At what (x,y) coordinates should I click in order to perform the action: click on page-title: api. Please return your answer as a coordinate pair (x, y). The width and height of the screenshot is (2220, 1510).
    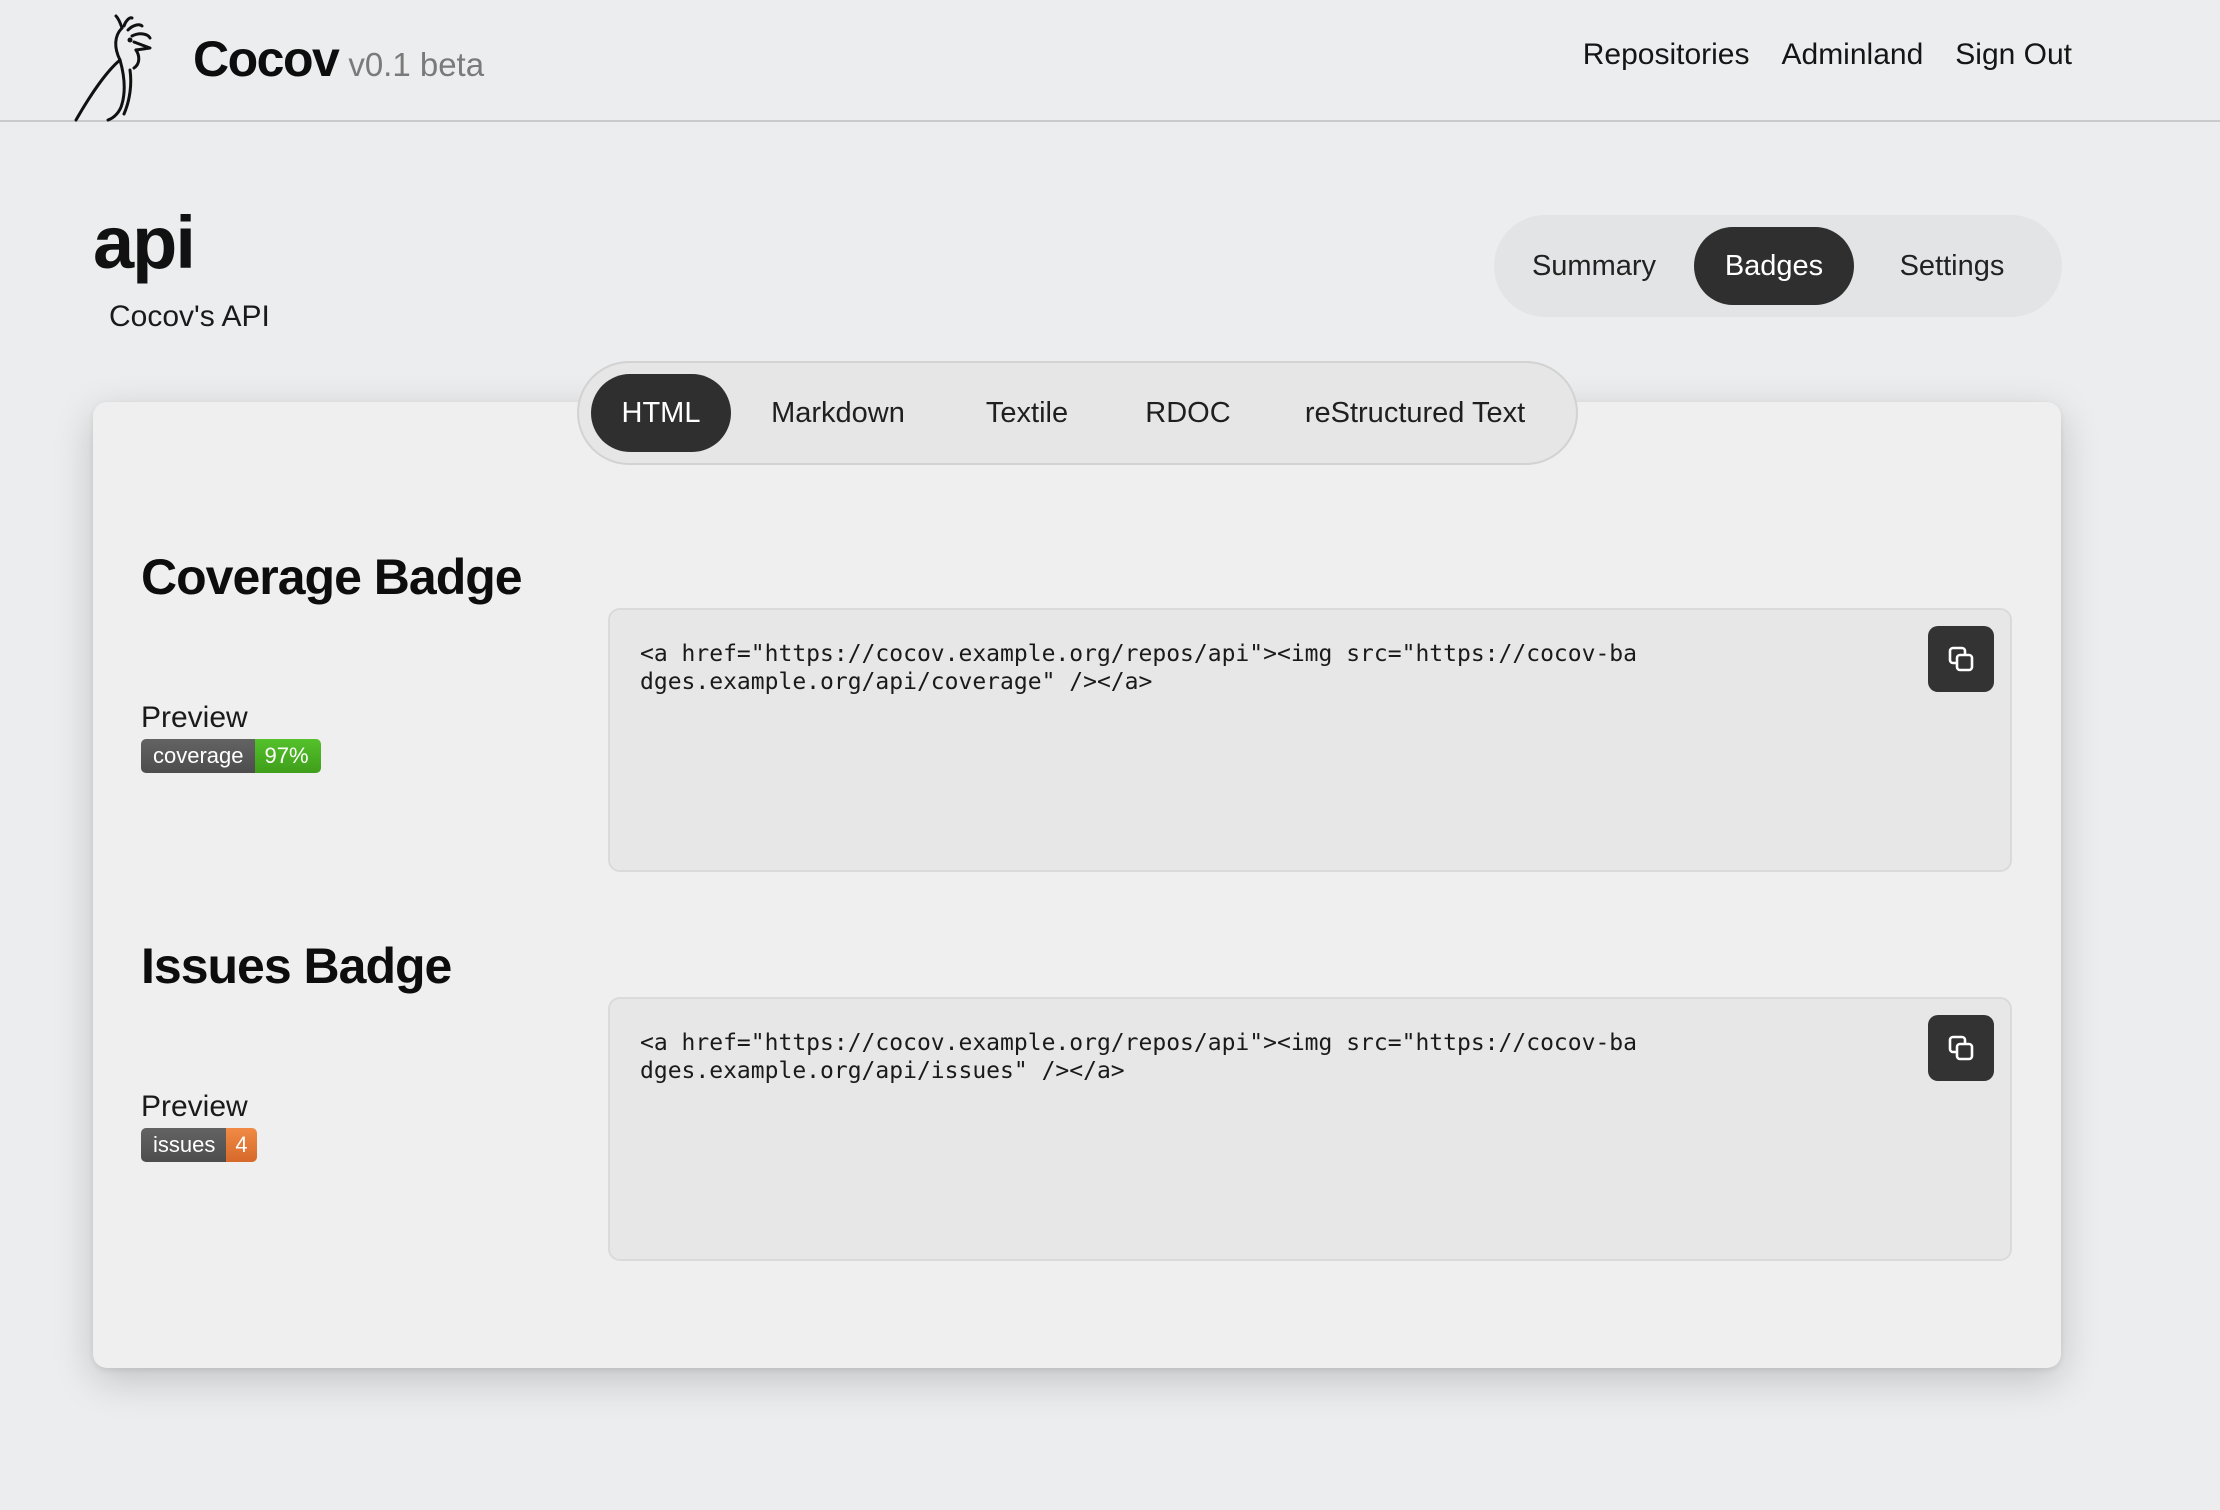
    Looking at the image, I should click on (144, 242).